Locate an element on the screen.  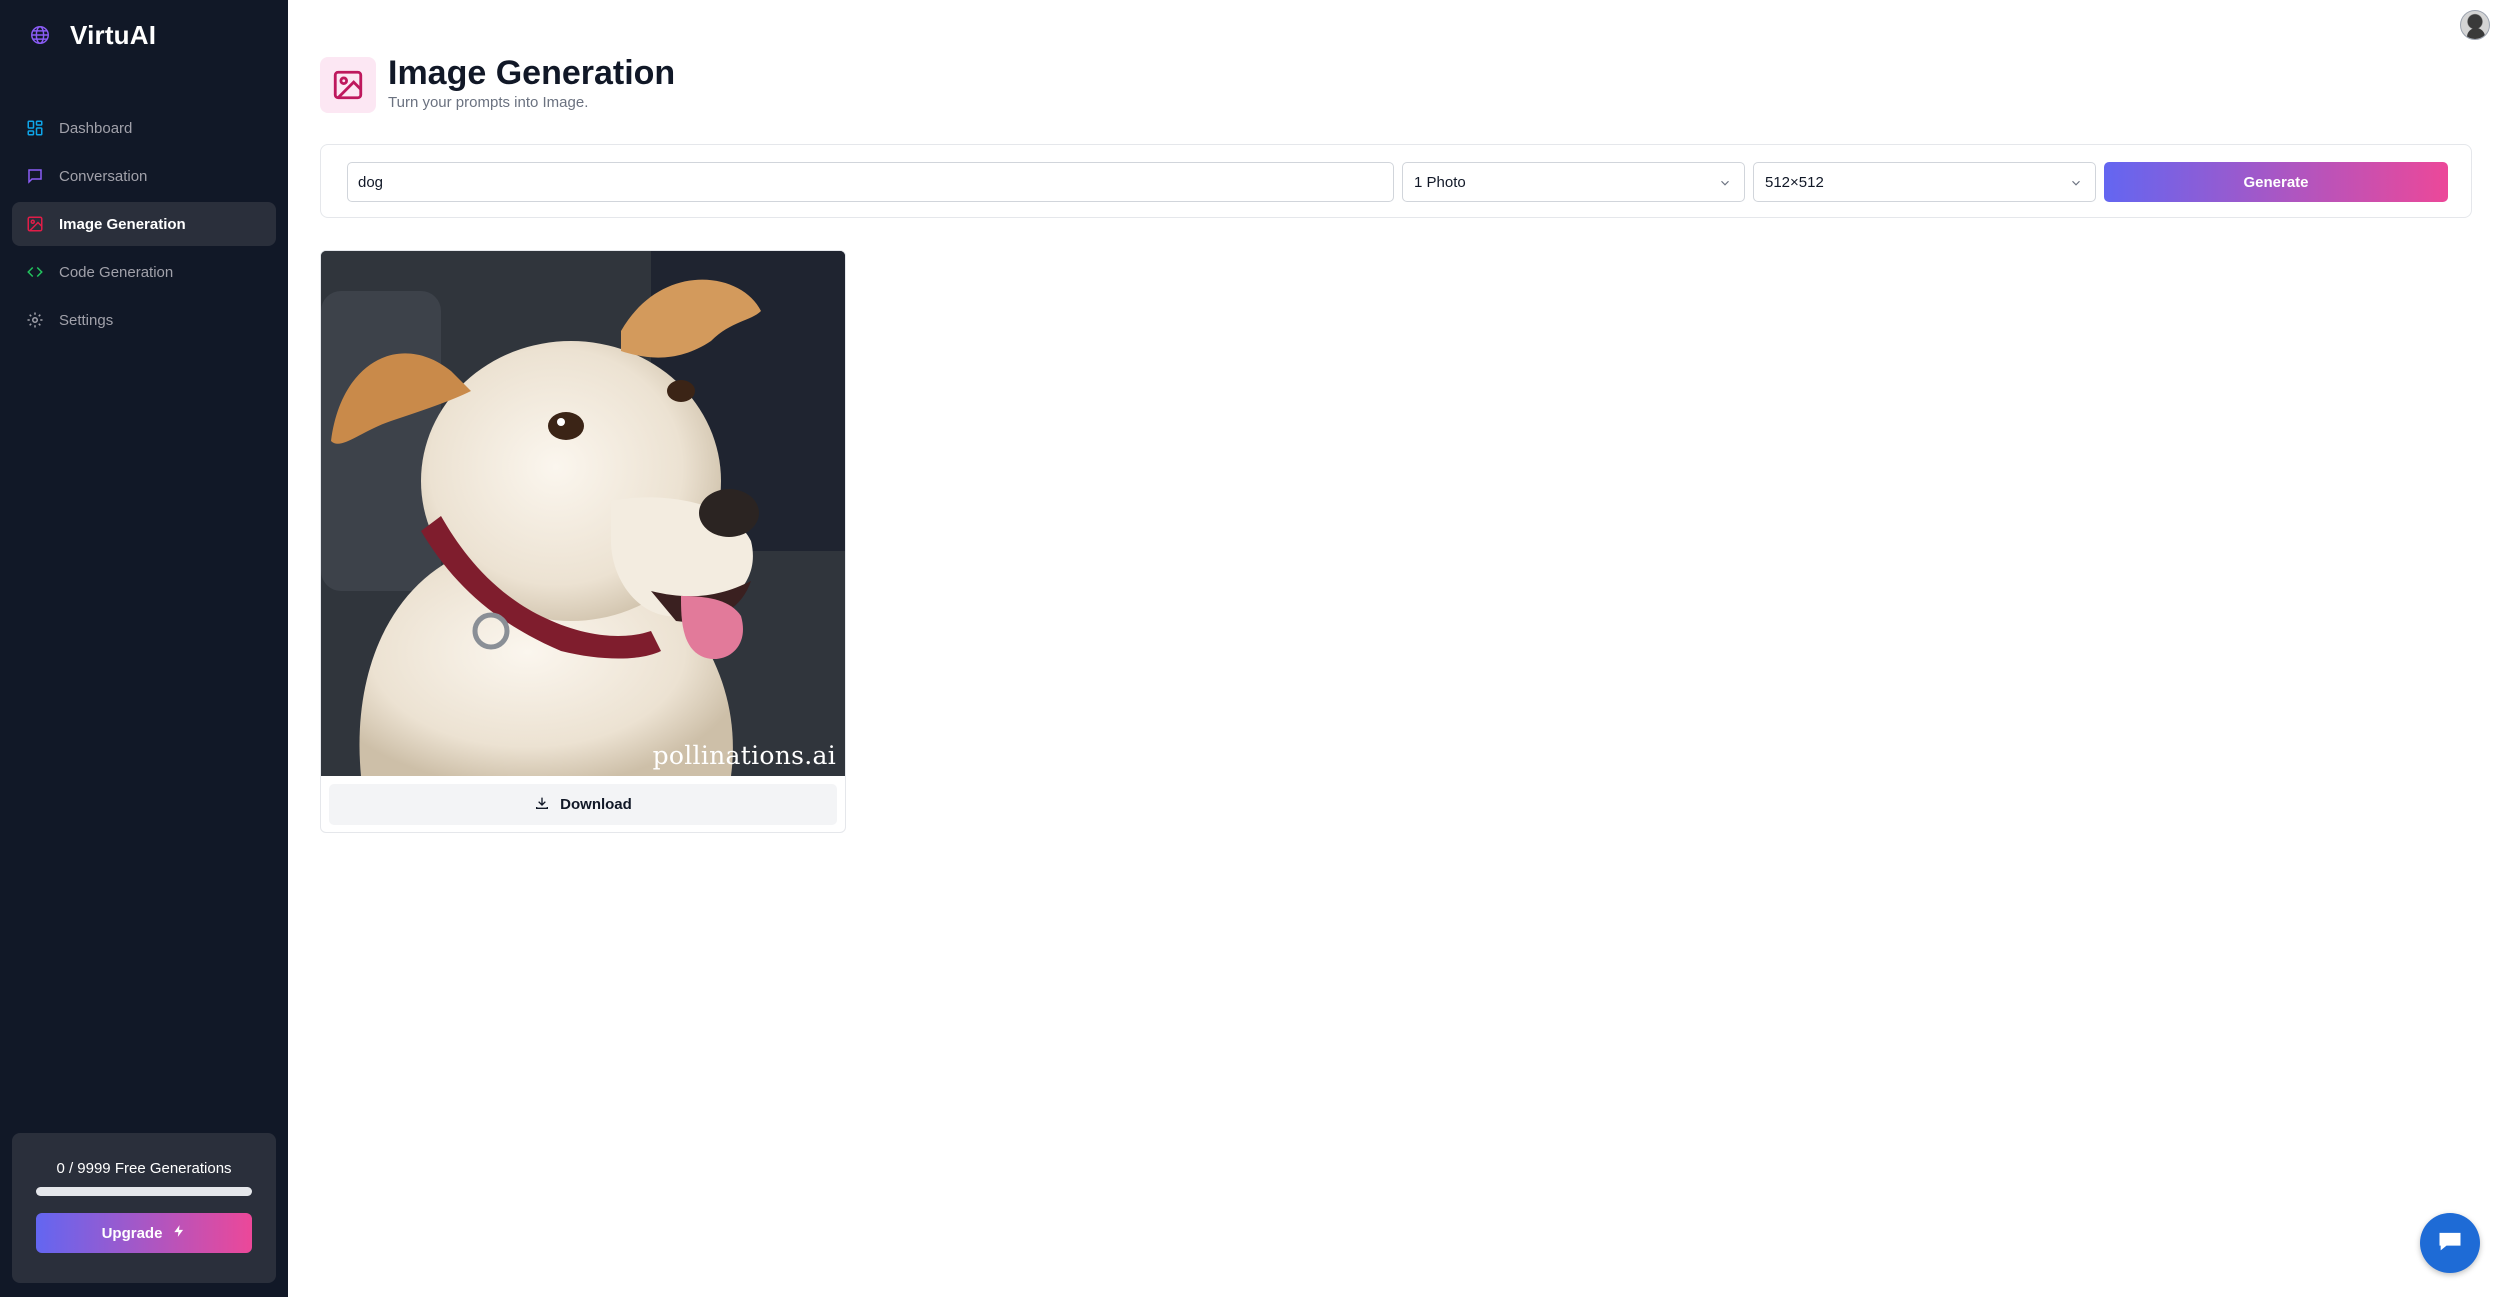
dashboard-icon is located at coordinates (35, 128).